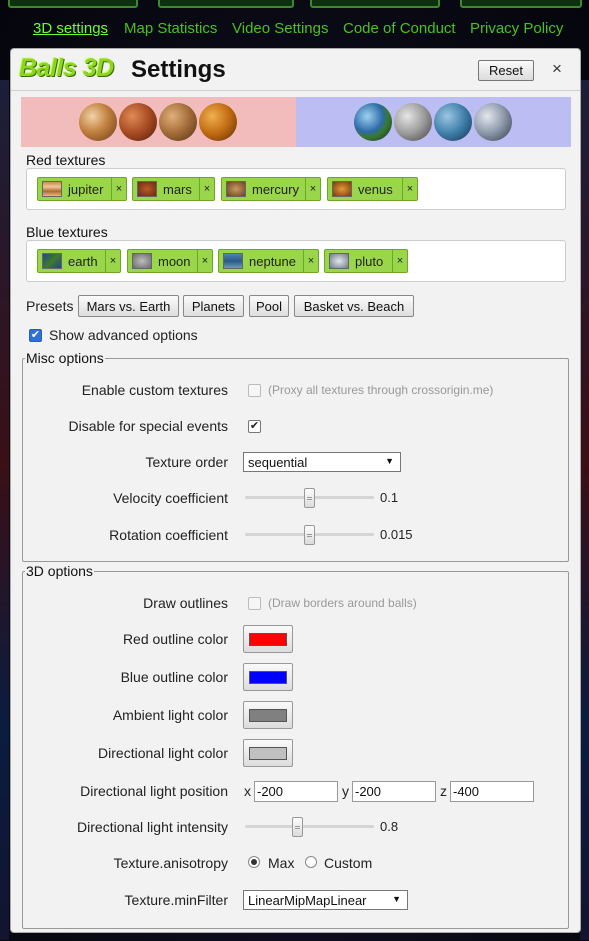 The height and width of the screenshot is (941, 589). Describe the element at coordinates (213, 306) in the screenshot. I see `preset-planets-button: Planets` at that location.